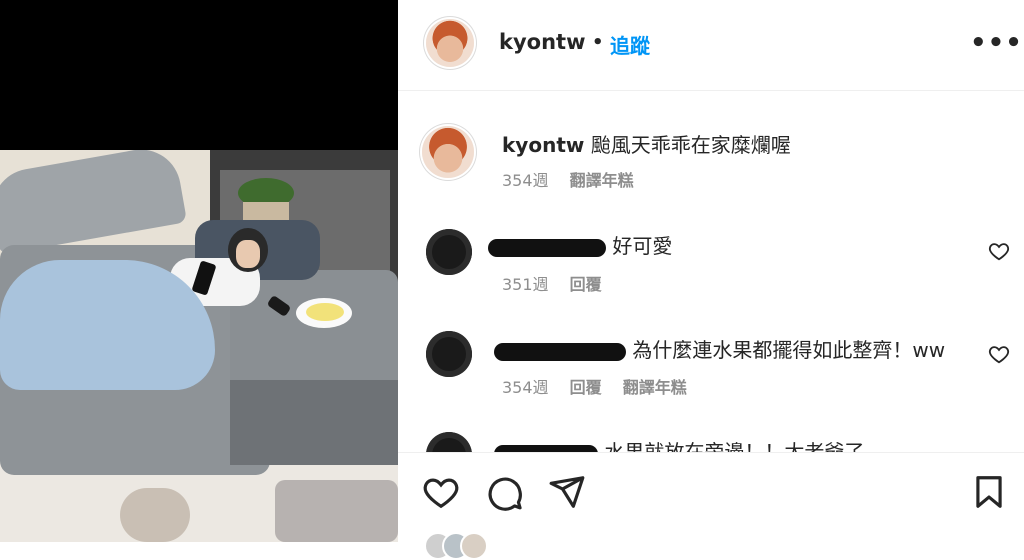 This screenshot has height=560, width=1024. Describe the element at coordinates (568, 179) in the screenshot. I see `caption-meta: 354週 翻譯年糕` at that location.